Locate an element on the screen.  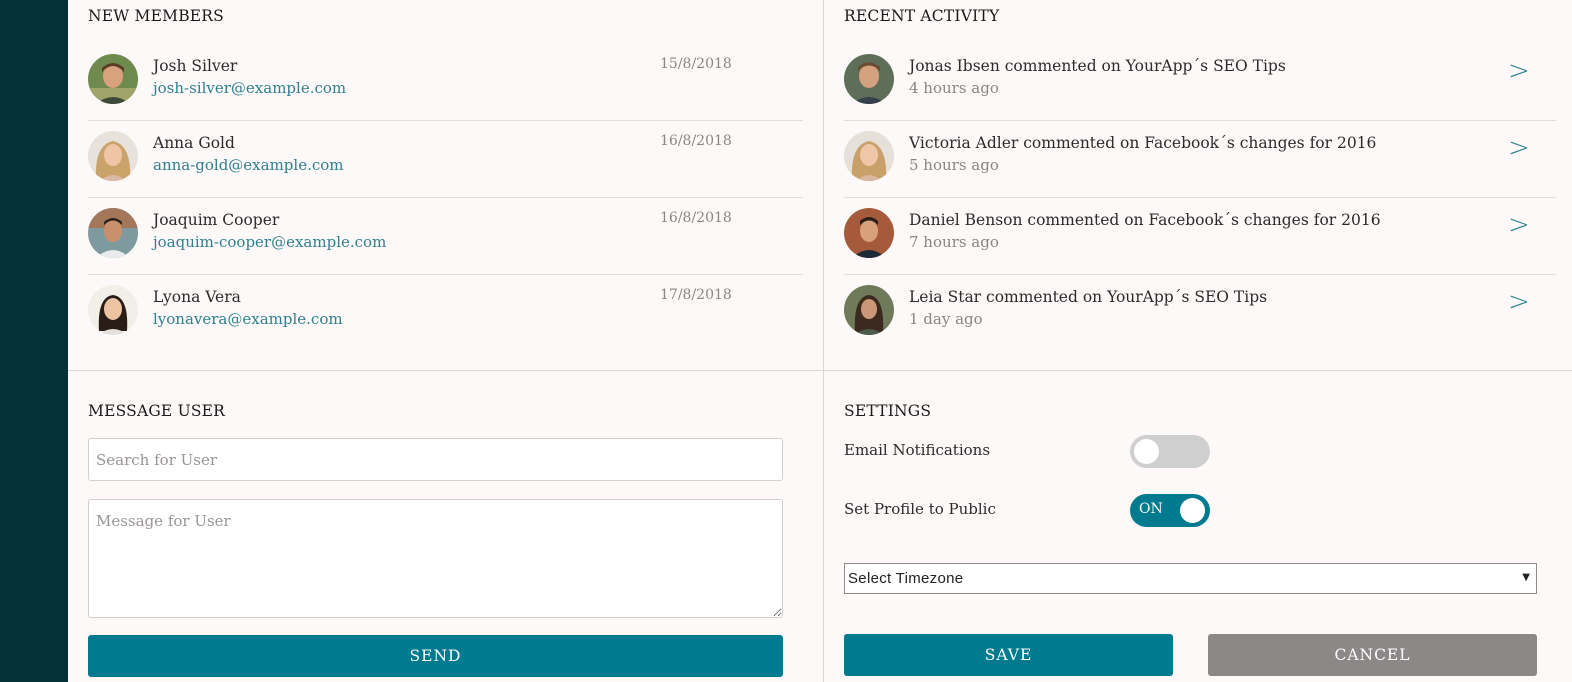
member-name: Joaquim Cooper is located at coordinates (216, 220).